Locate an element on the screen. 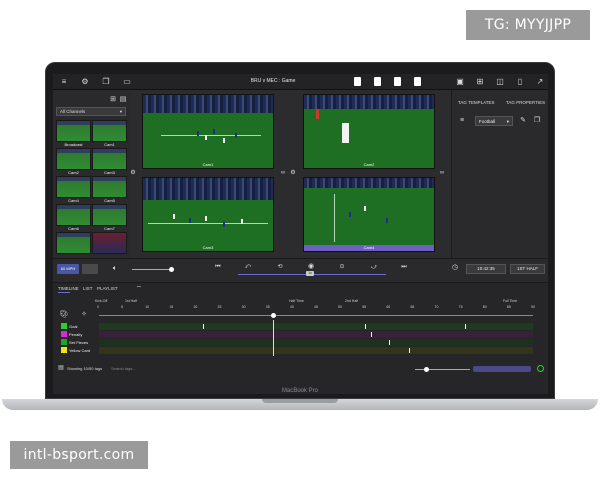  fast-forward-icon: ⤻ is located at coordinates (374, 267).